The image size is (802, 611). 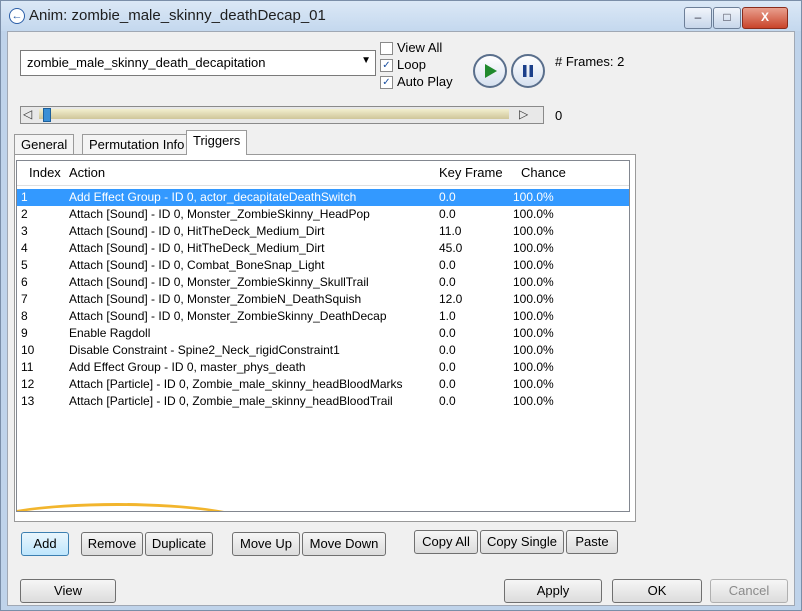 What do you see at coordinates (179, 544) in the screenshot?
I see `duplicate-button: Duplicate` at bounding box center [179, 544].